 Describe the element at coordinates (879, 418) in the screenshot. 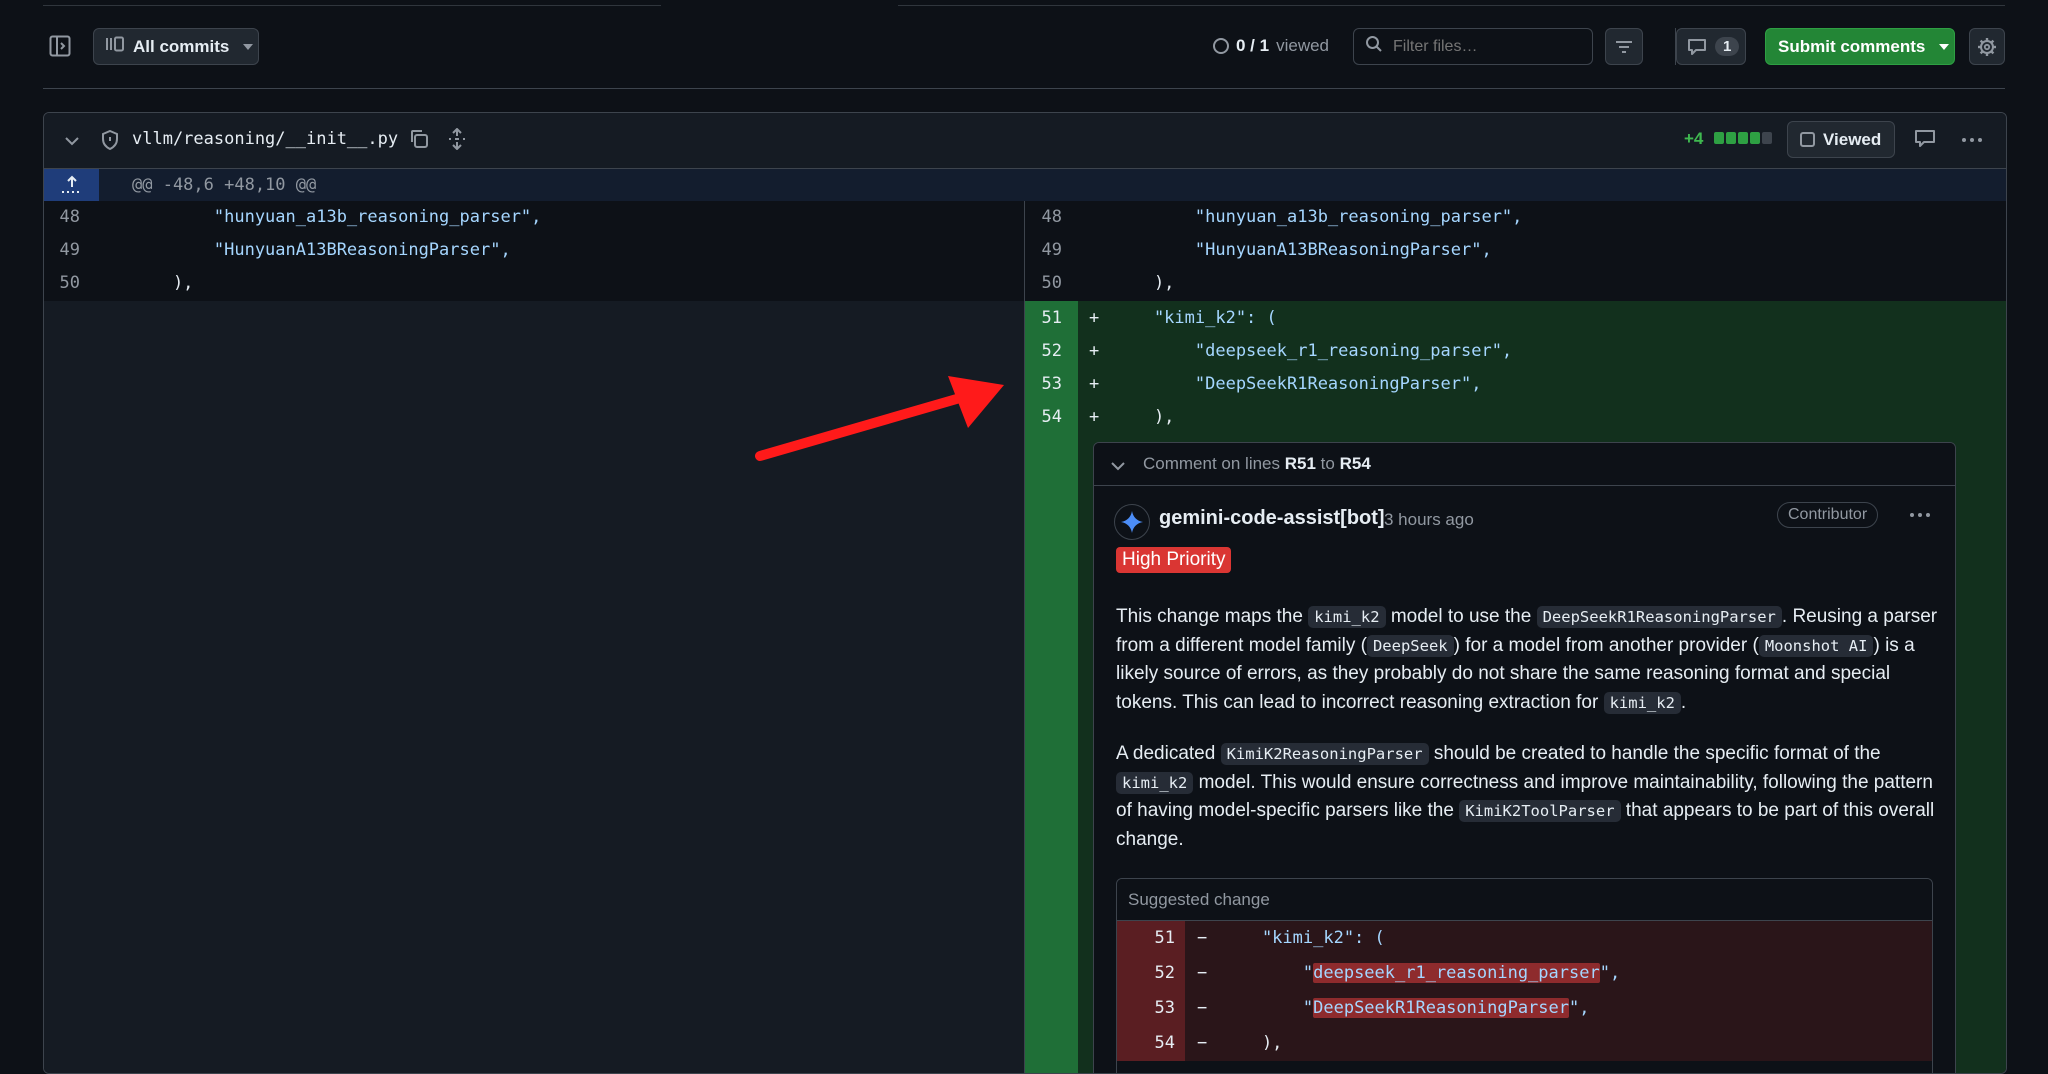

I see `annotation-arrow` at that location.